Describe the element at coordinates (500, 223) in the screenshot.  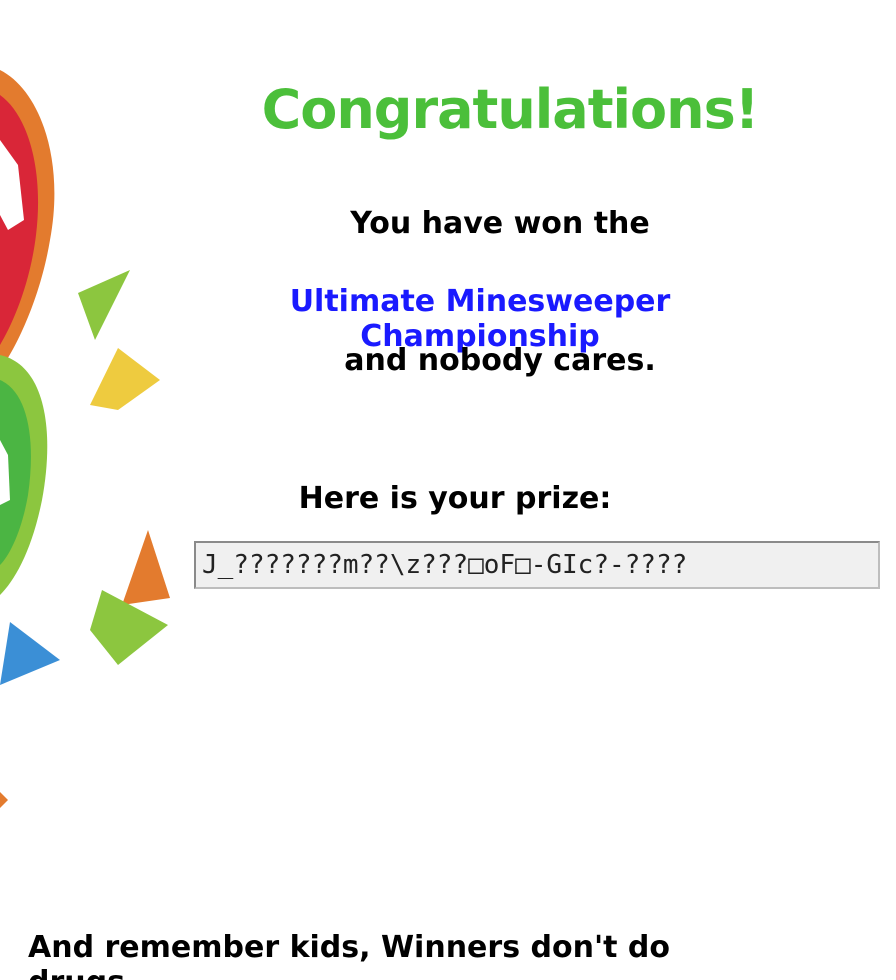
I see `won-line: You have won the` at that location.